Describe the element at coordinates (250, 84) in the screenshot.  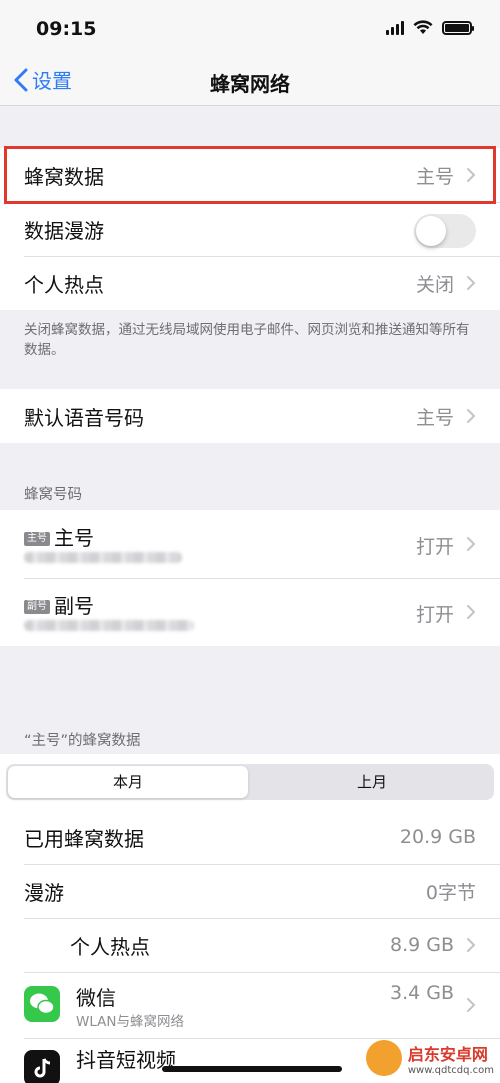
I see `page-title: 蜂窝网络` at that location.